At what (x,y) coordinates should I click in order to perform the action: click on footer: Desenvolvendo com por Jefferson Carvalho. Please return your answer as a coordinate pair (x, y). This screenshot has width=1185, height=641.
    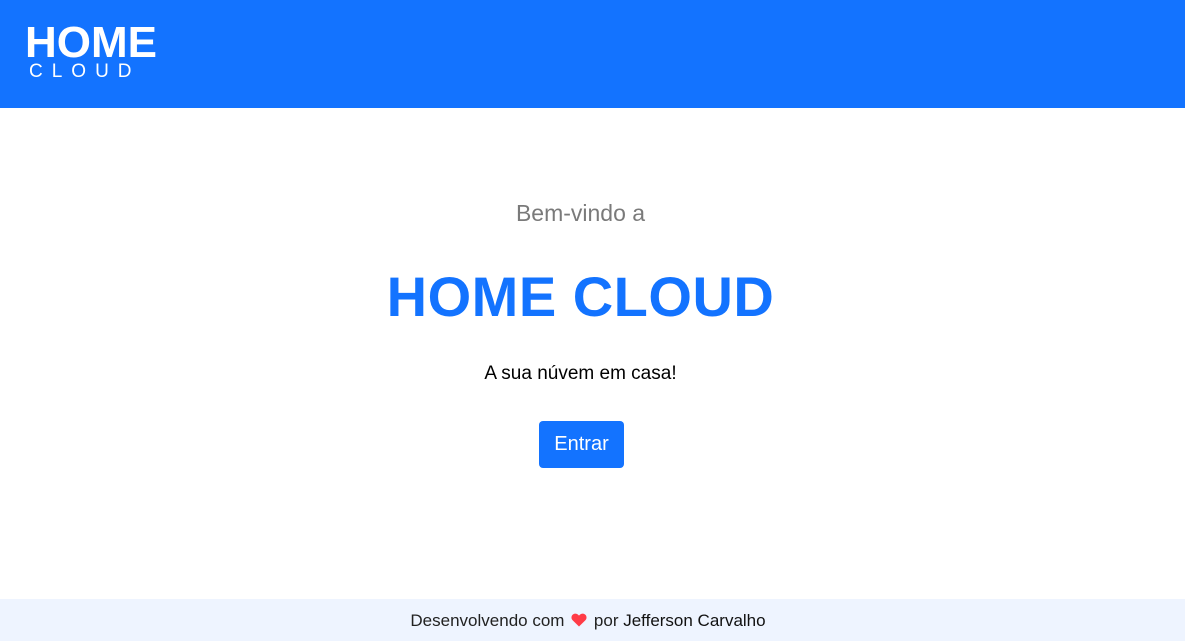
    Looking at the image, I should click on (592, 620).